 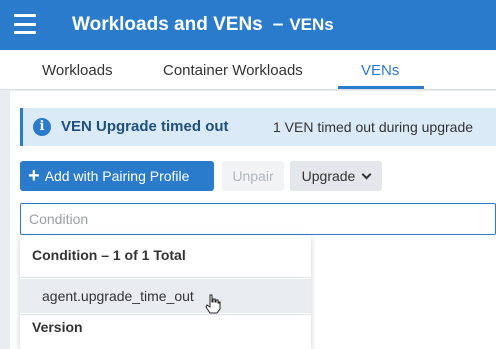 I want to click on add-button-label: Add with Pairing Profile, so click(x=117, y=176).